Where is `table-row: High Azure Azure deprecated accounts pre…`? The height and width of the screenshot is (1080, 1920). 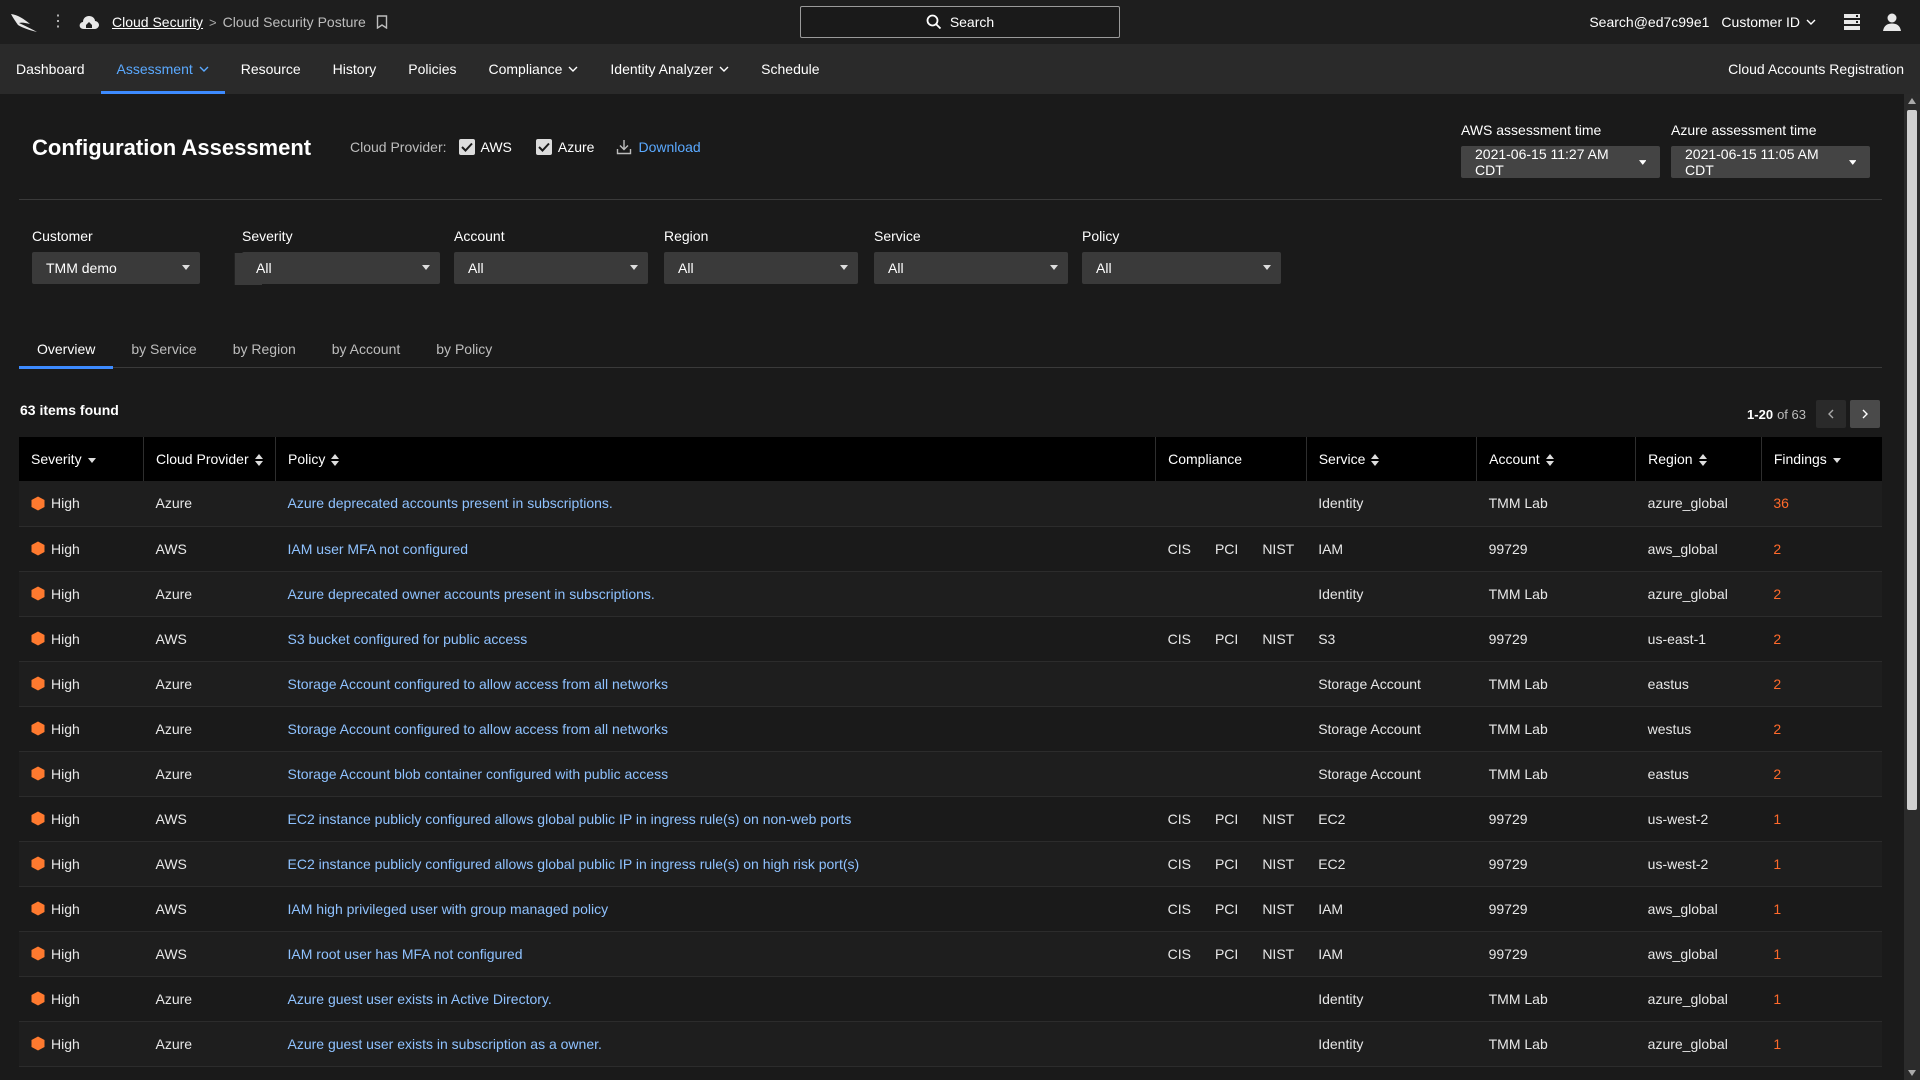
table-row: High Azure Azure deprecated accounts pre… is located at coordinates (950, 503).